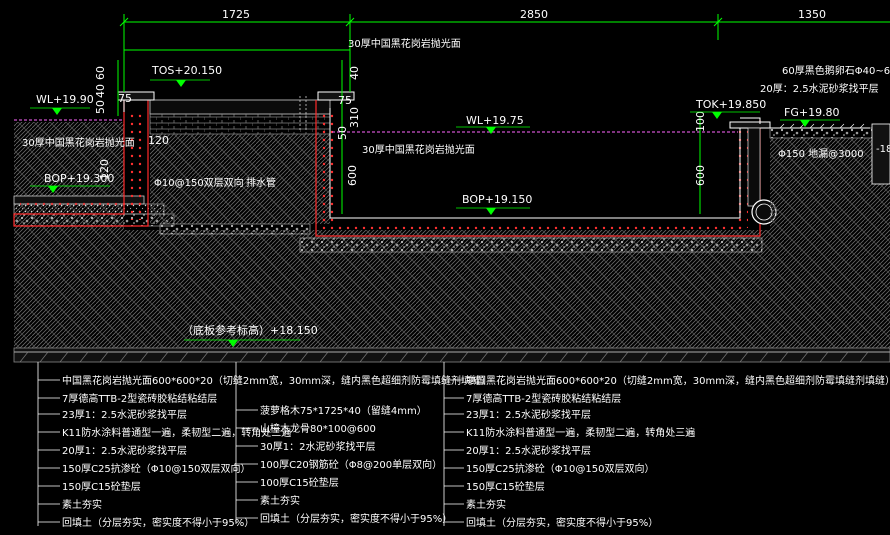  What do you see at coordinates (883, 149) in the screenshot?
I see `label-edge-mark: -18` at bounding box center [883, 149].